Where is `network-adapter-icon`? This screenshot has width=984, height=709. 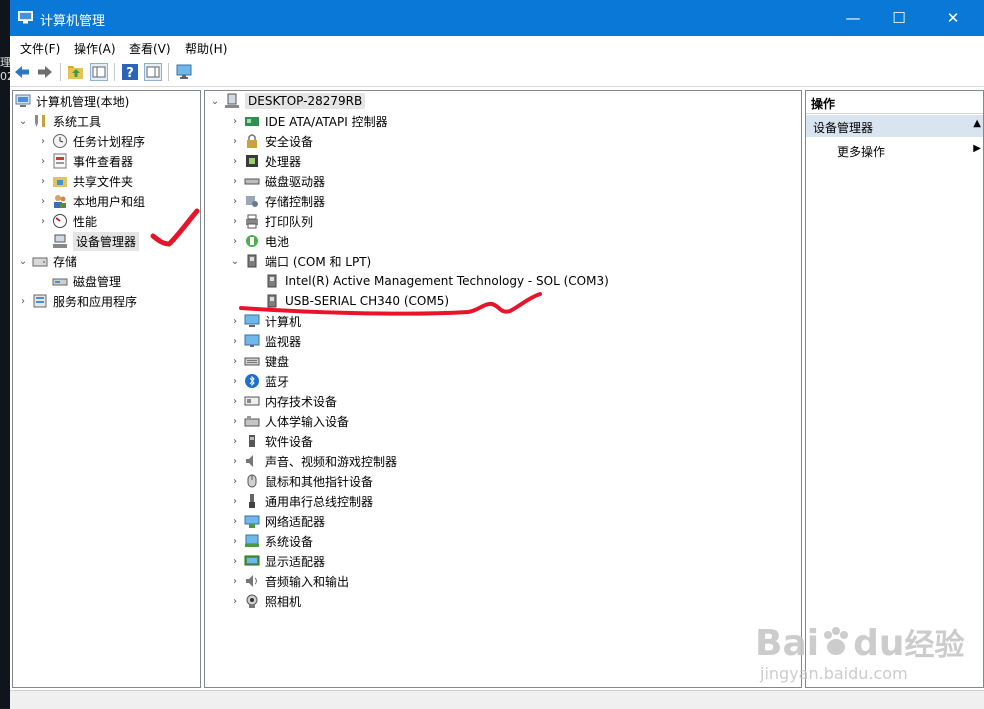 network-adapter-icon is located at coordinates (252, 521).